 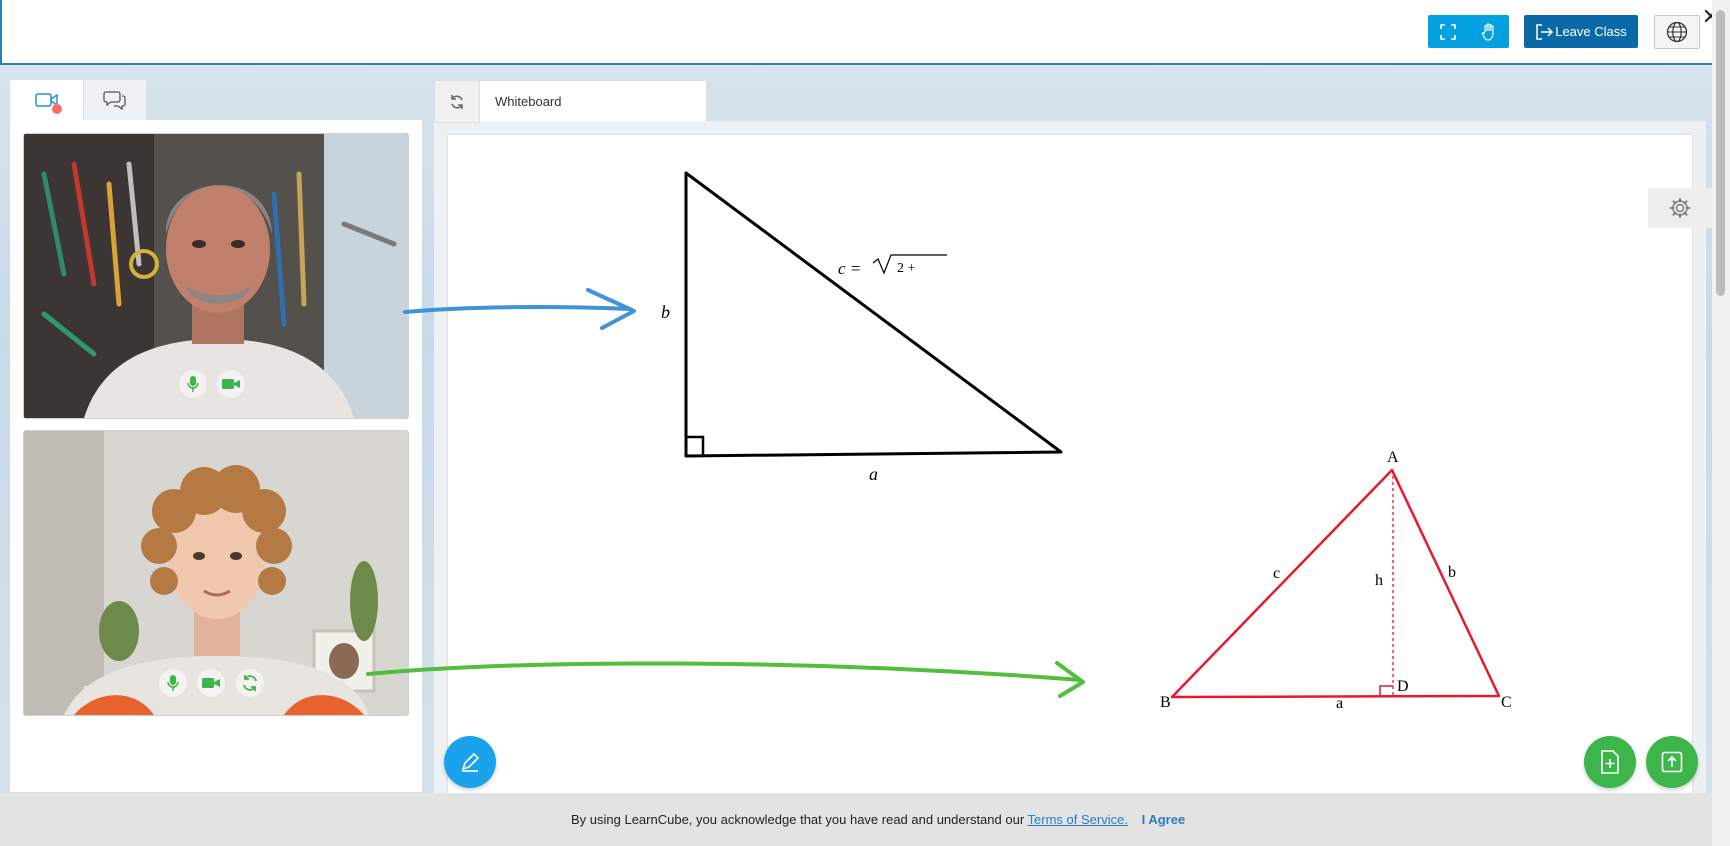 I want to click on refresh-icon, so click(x=457, y=101).